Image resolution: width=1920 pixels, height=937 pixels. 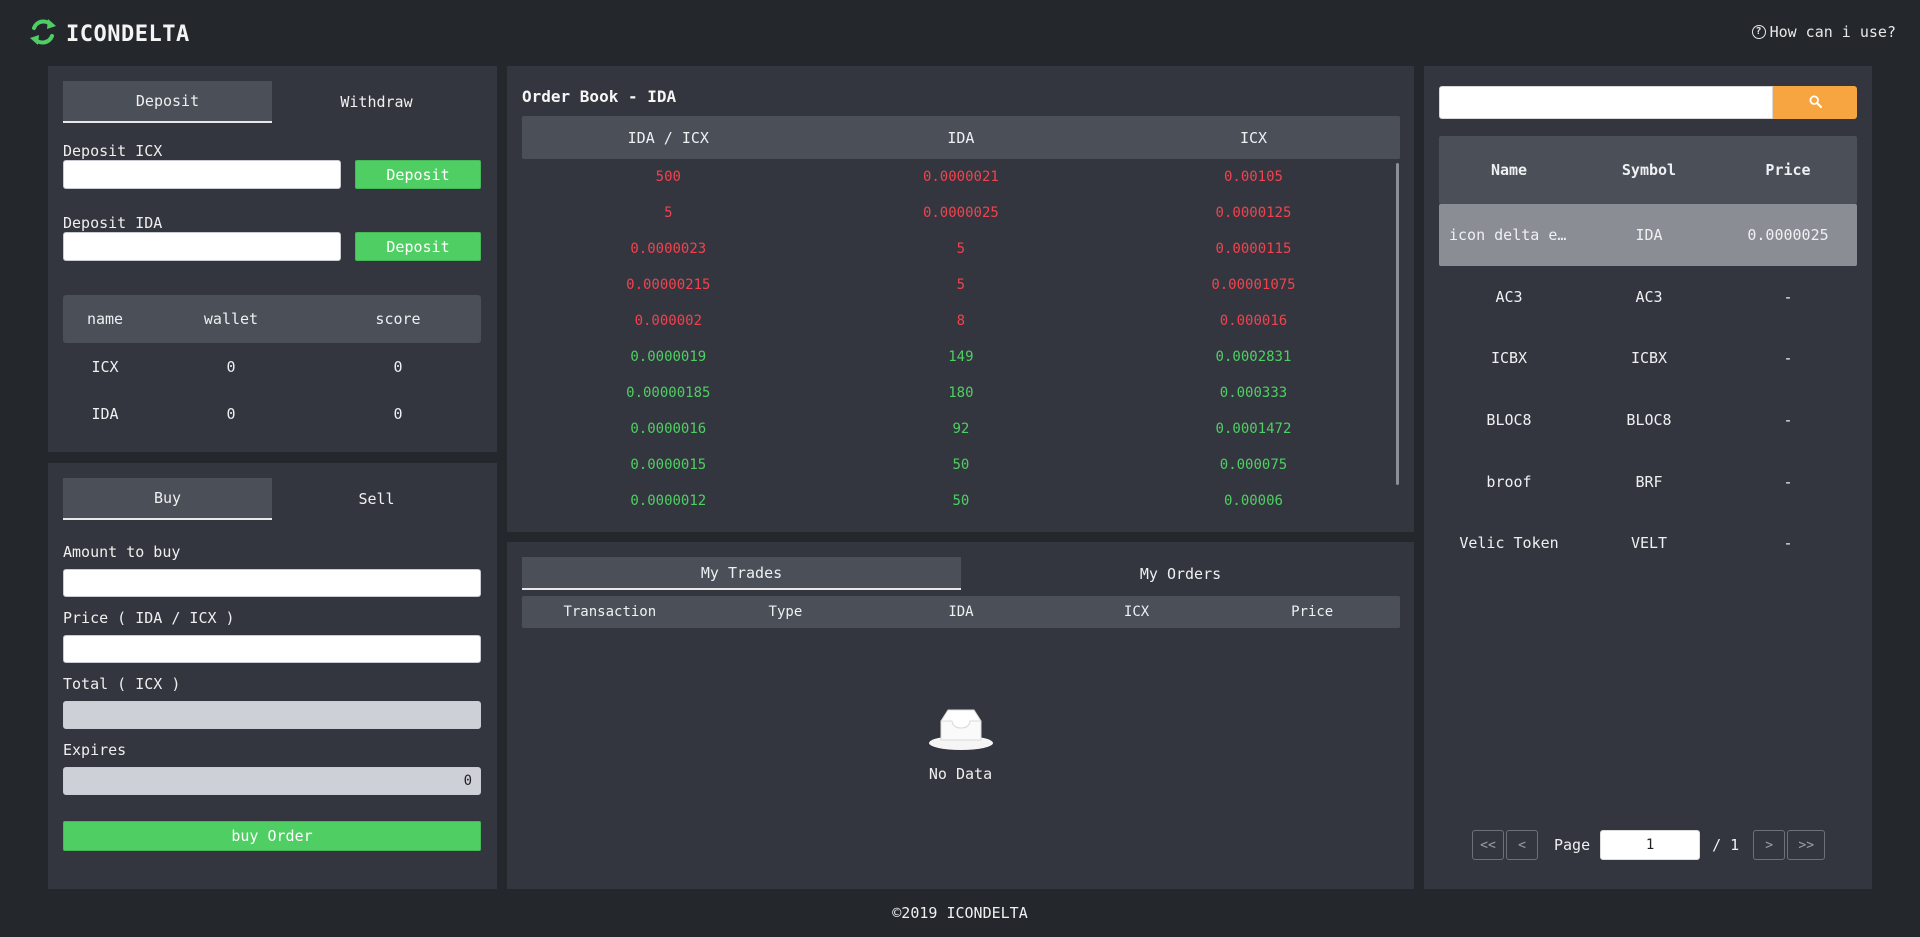 I want to click on token-row: ICBX ICBX -, so click(x=1648, y=358).